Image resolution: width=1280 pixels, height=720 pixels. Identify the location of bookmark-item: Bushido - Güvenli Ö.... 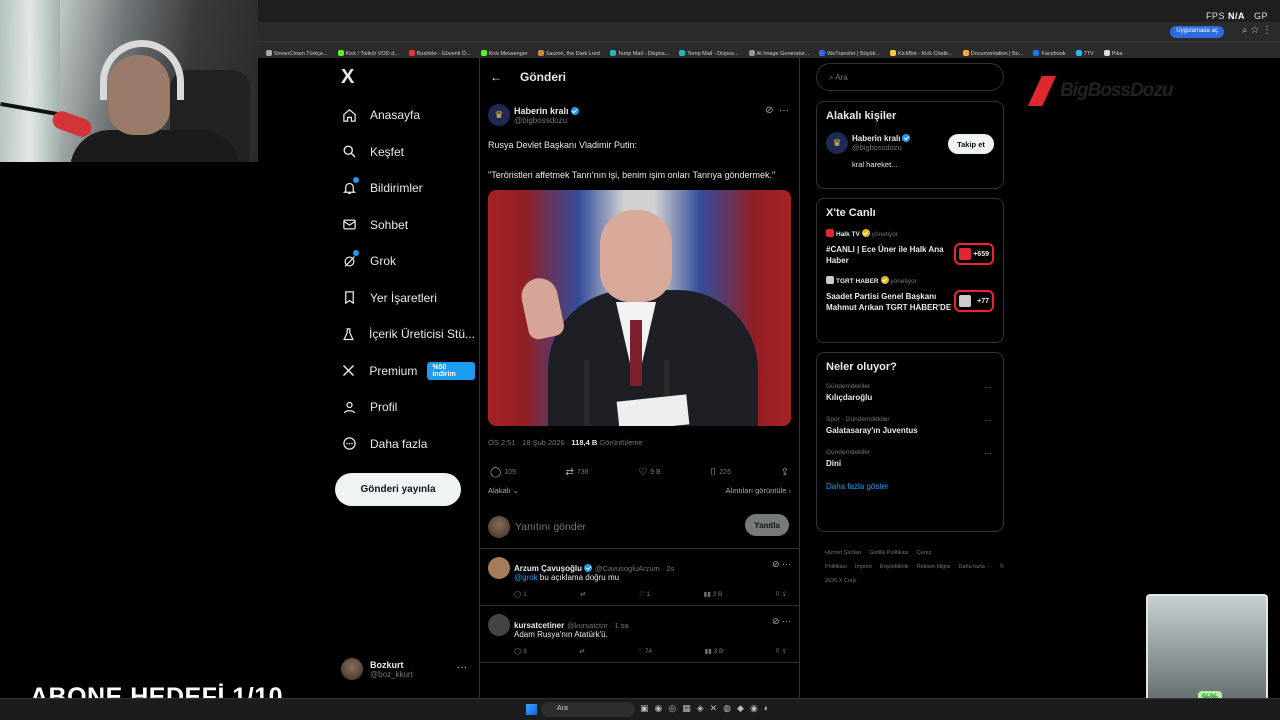
(440, 51).